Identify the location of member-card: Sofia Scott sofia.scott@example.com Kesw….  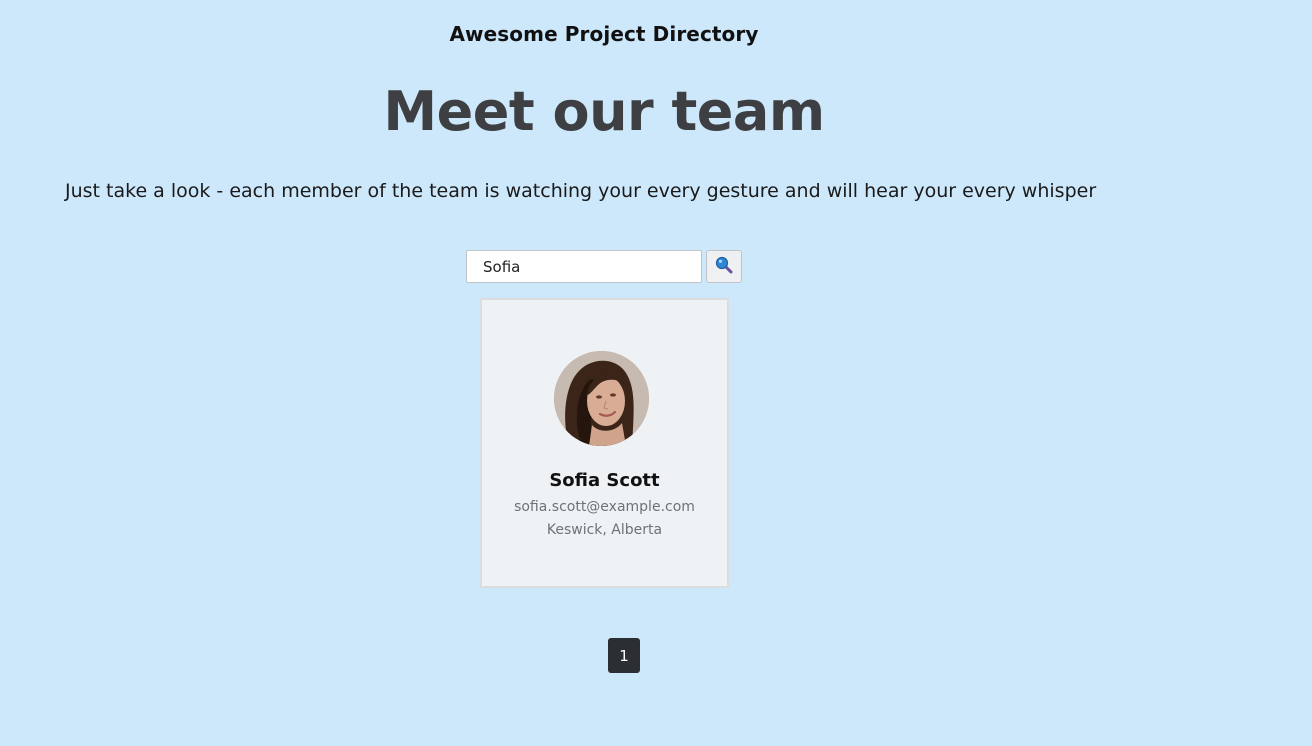
(604, 443).